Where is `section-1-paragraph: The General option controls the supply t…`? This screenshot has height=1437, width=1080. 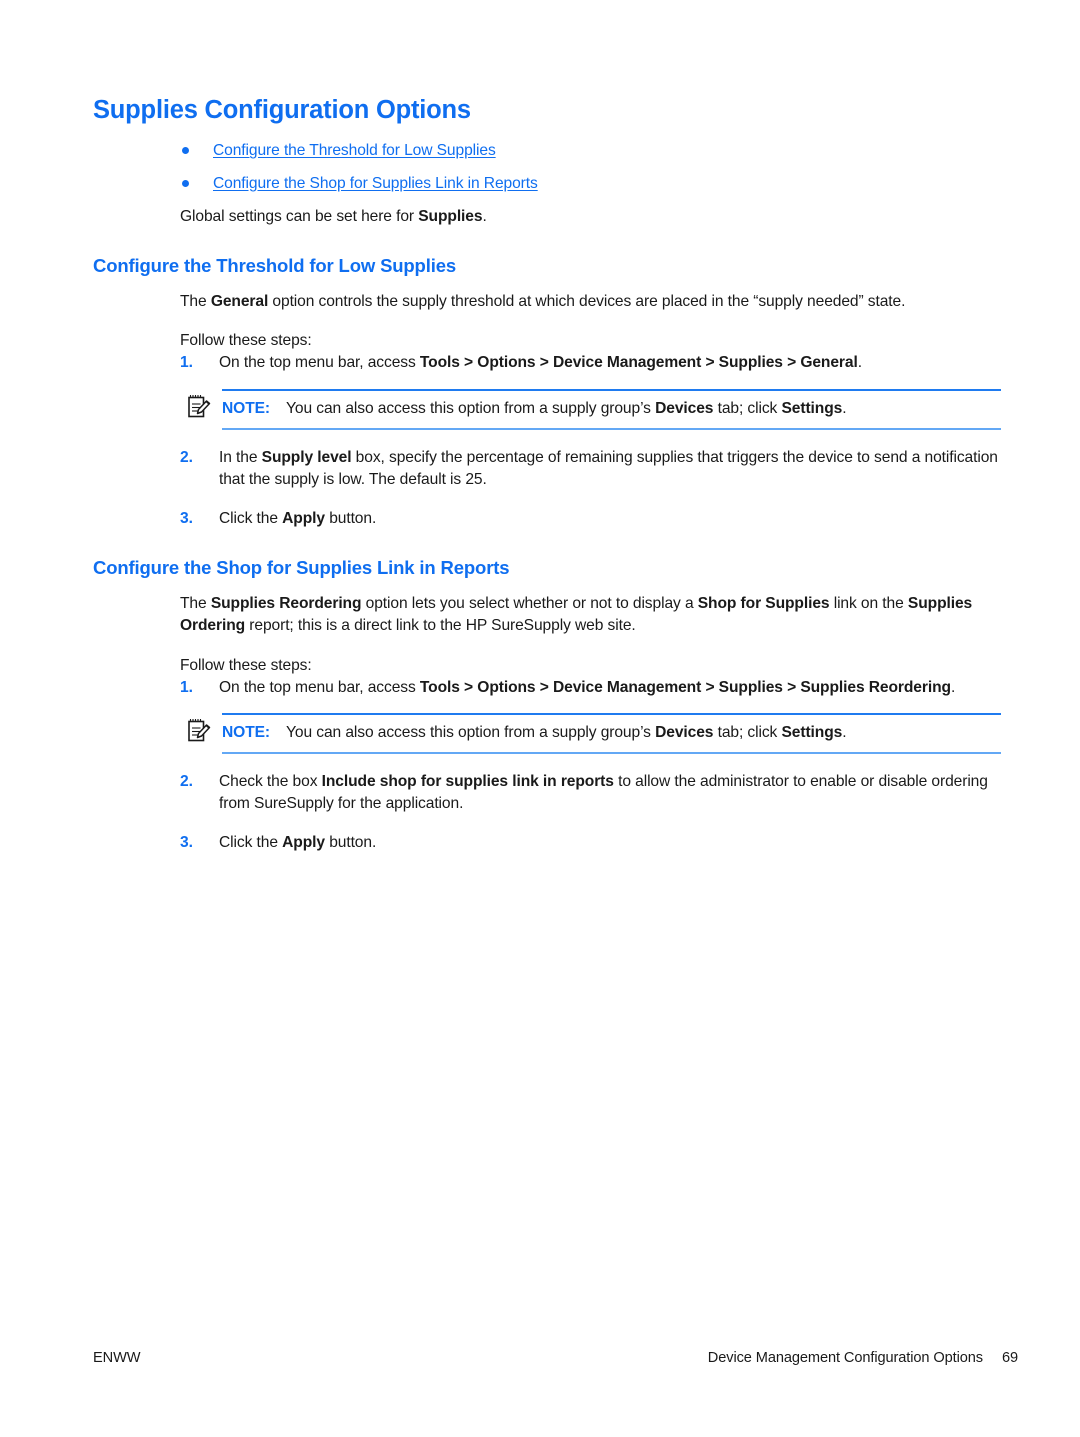
section-1-paragraph: The General option controls the supply t… is located at coordinates (591, 302).